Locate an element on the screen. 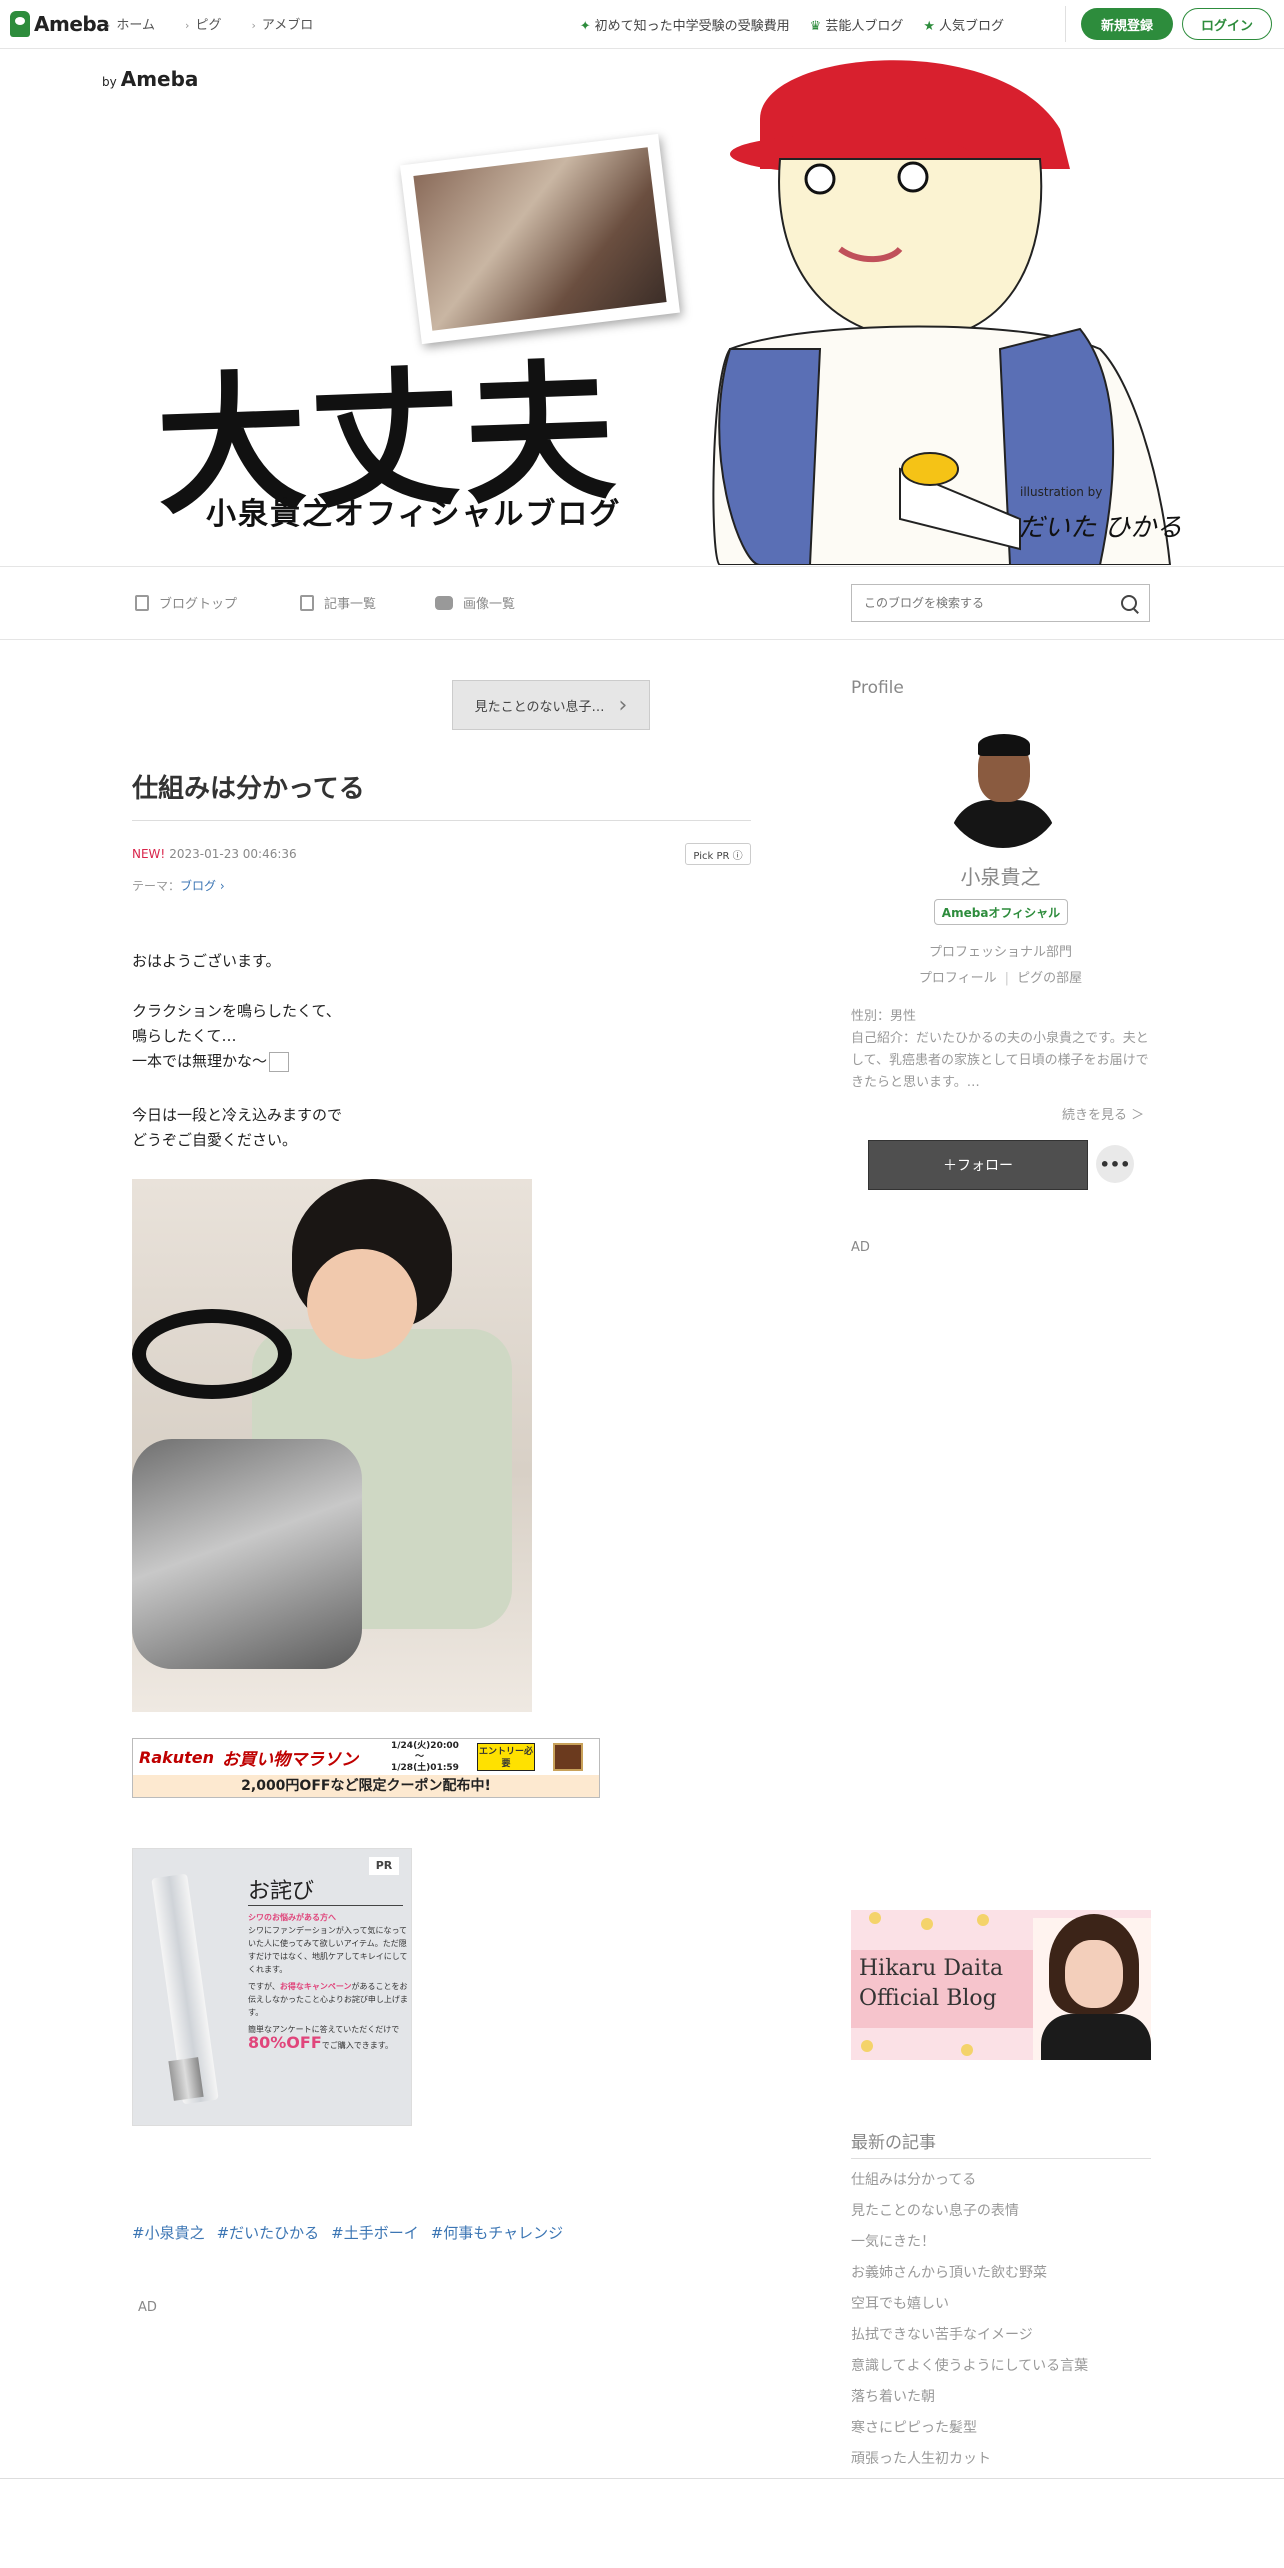 Image resolution: width=1284 pixels, height=2568 pixels. nav-ameblo-link: › アメブロ is located at coordinates (282, 23).